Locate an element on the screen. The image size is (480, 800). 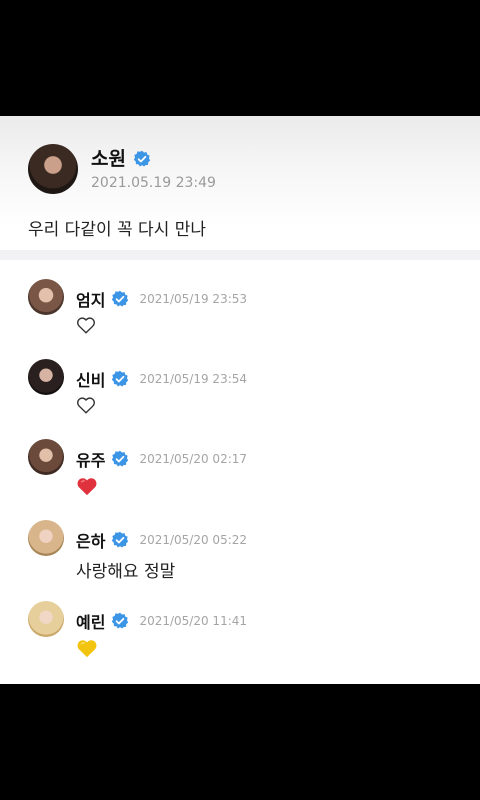
comment-text: 사랑해요 정말 is located at coordinates (126, 572).